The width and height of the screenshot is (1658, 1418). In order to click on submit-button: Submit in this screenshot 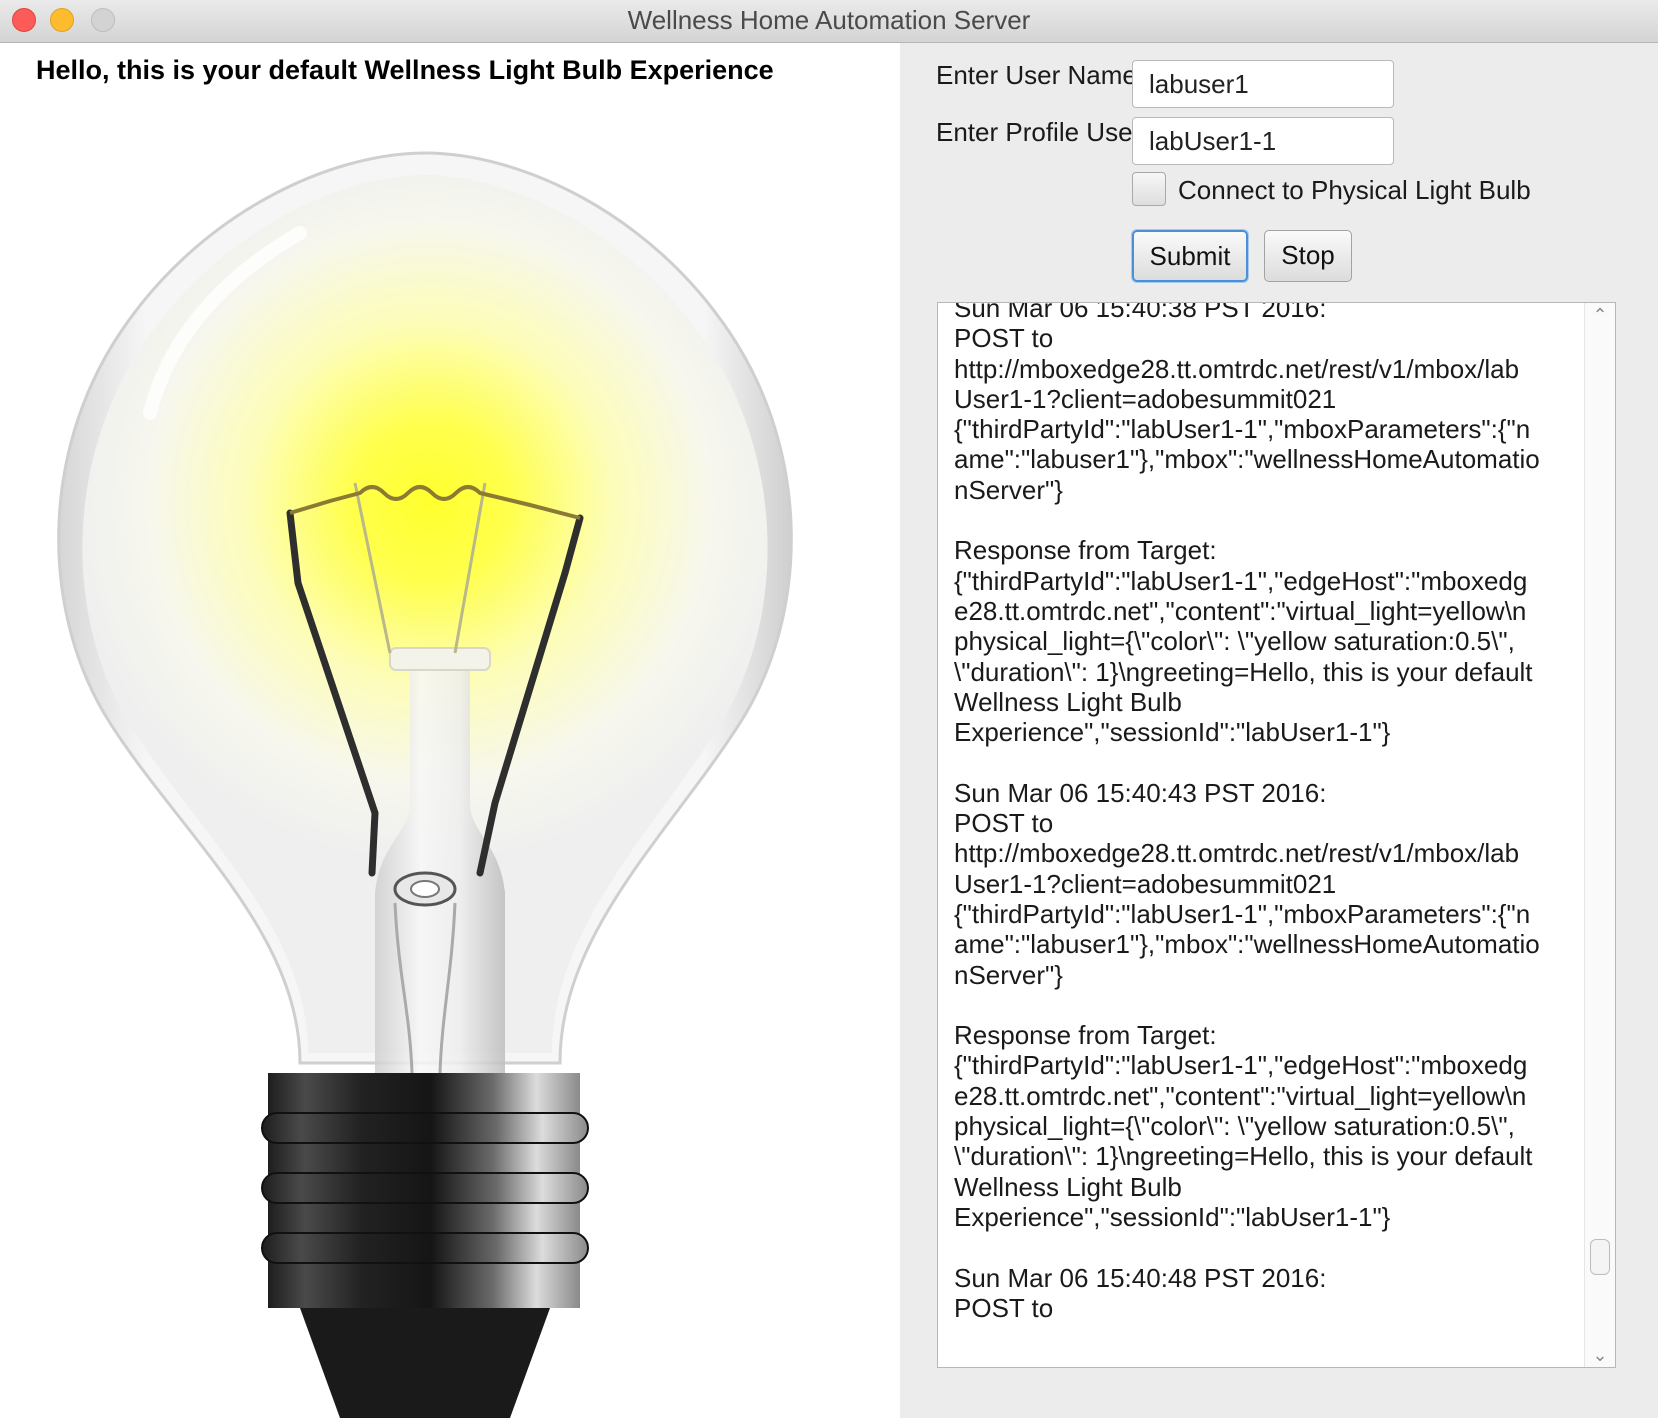, I will do `click(1190, 256)`.